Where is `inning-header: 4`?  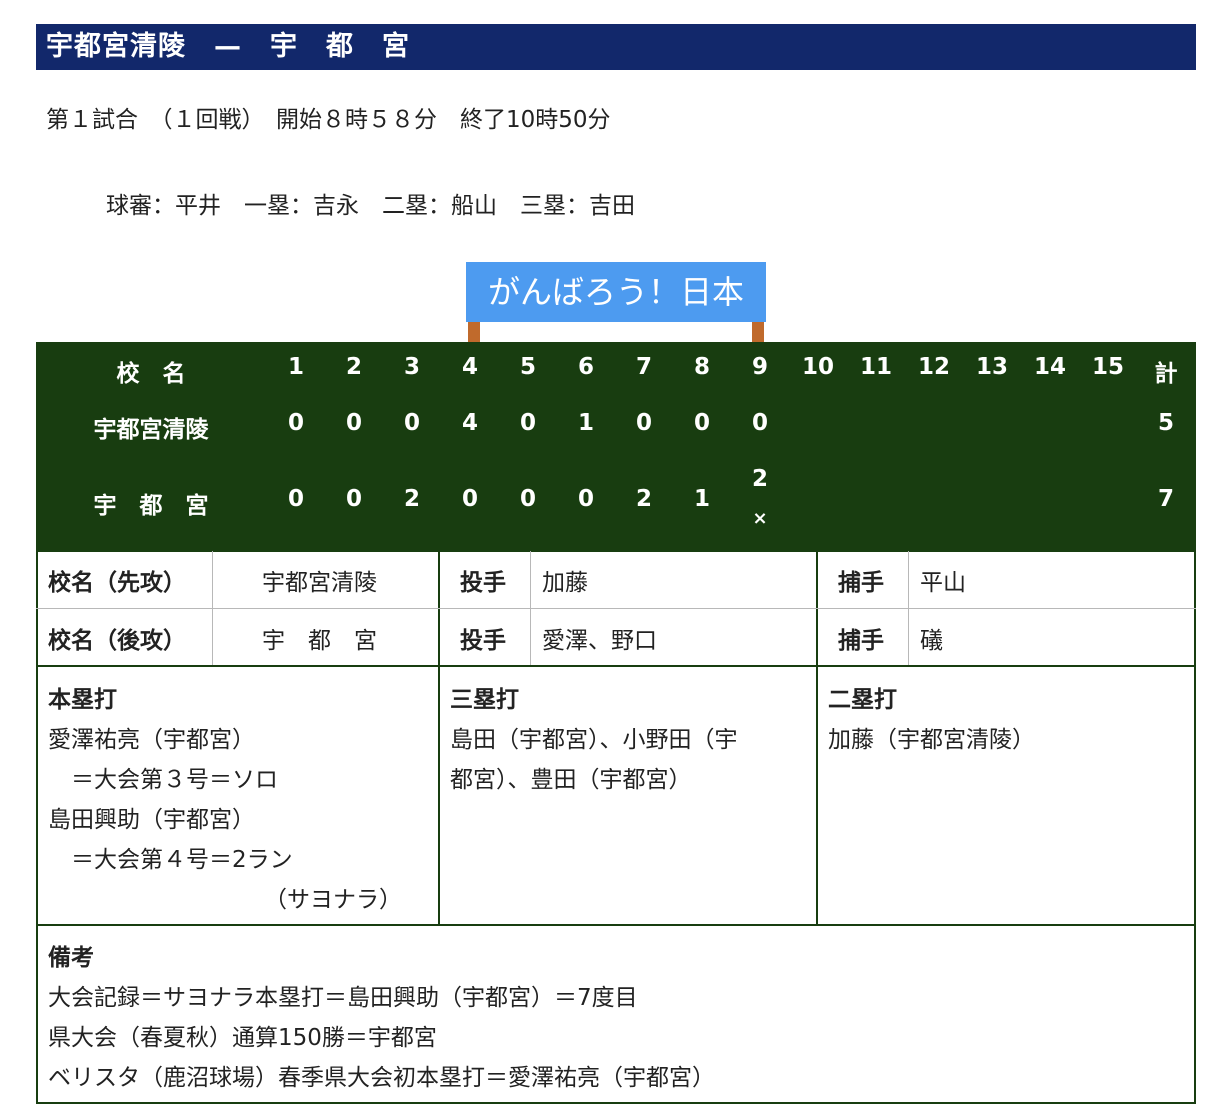 inning-header: 4 is located at coordinates (469, 367).